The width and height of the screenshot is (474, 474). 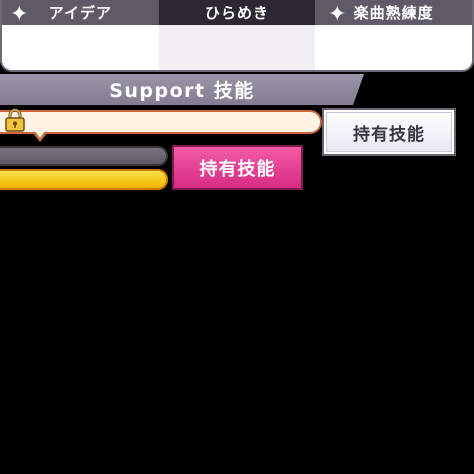 I want to click on tab-content-song-proficiency, so click(x=393, y=47).